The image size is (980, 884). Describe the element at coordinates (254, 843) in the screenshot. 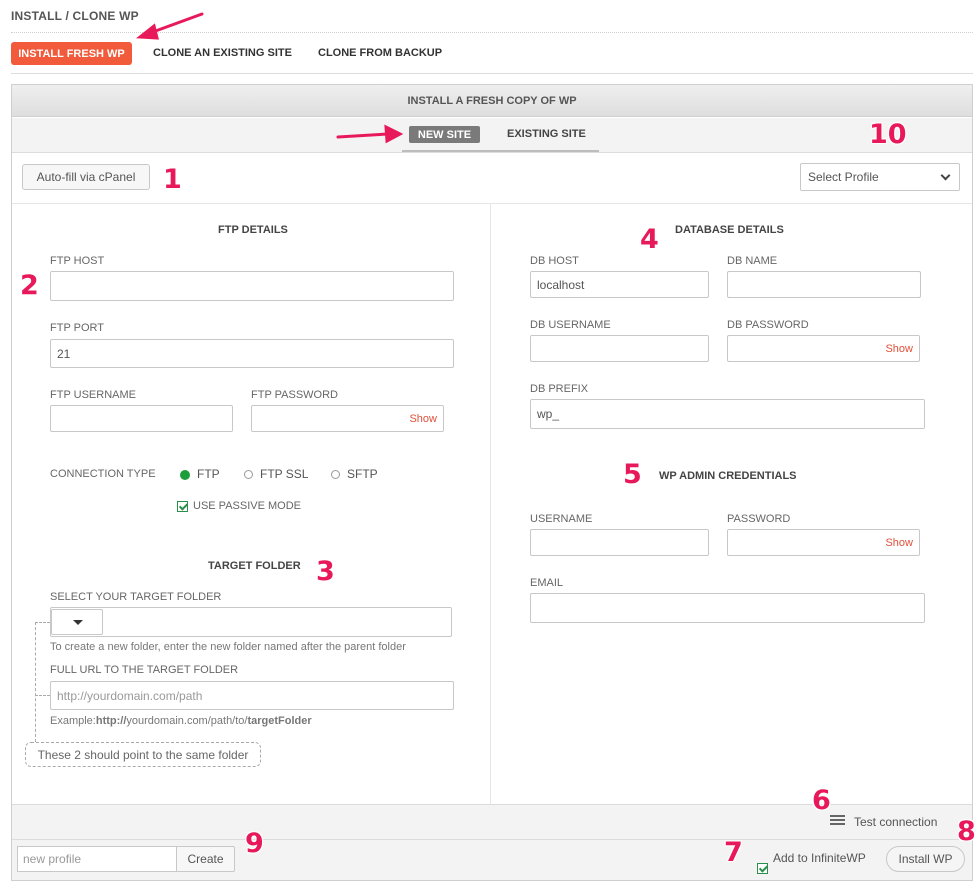

I see `annotation-9: 9` at that location.